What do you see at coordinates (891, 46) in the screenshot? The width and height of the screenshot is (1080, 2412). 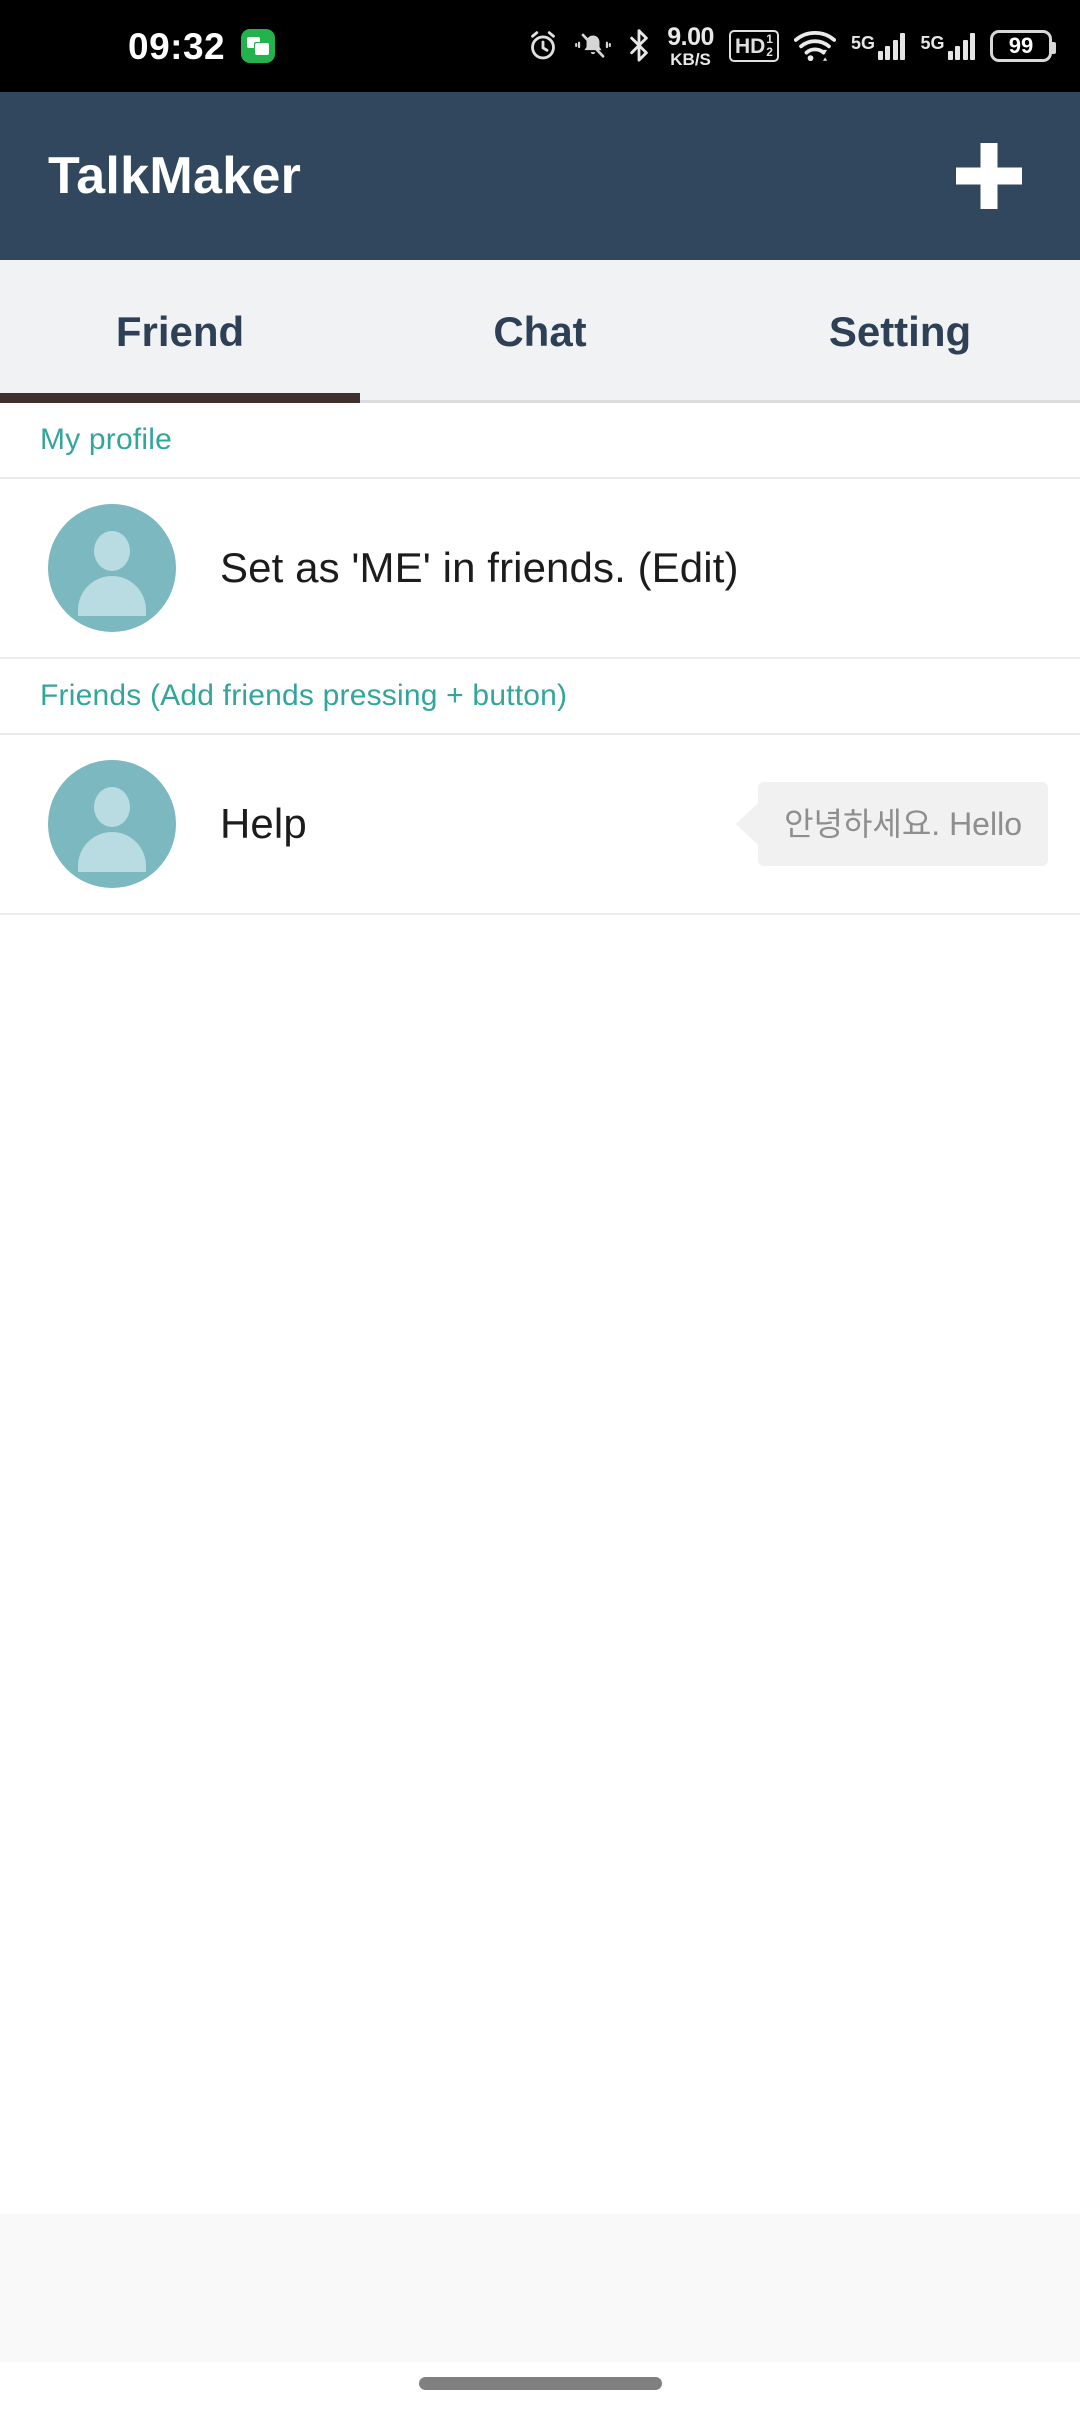 I see `sim1-signal-bars` at bounding box center [891, 46].